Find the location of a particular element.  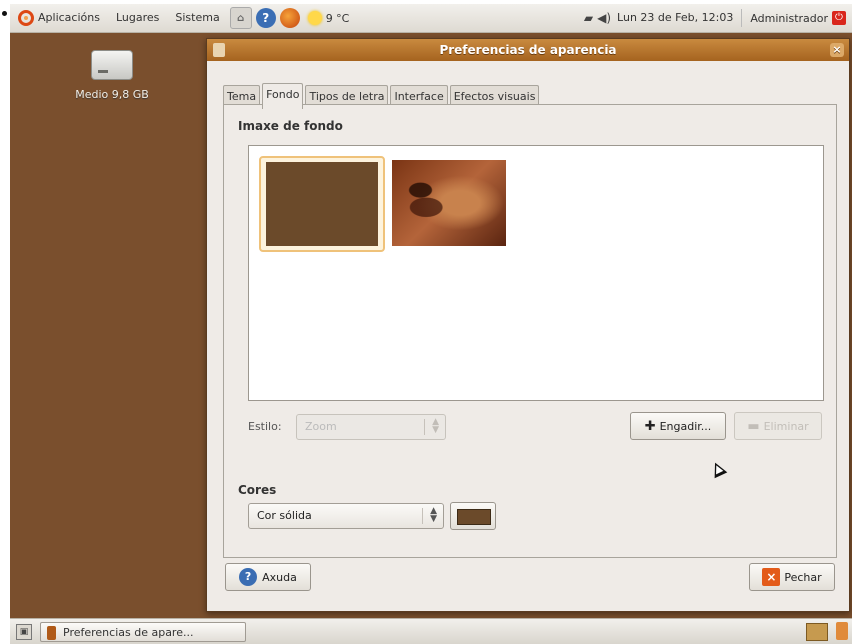

window-title: Preferencias de aparencia is located at coordinates (528, 50).